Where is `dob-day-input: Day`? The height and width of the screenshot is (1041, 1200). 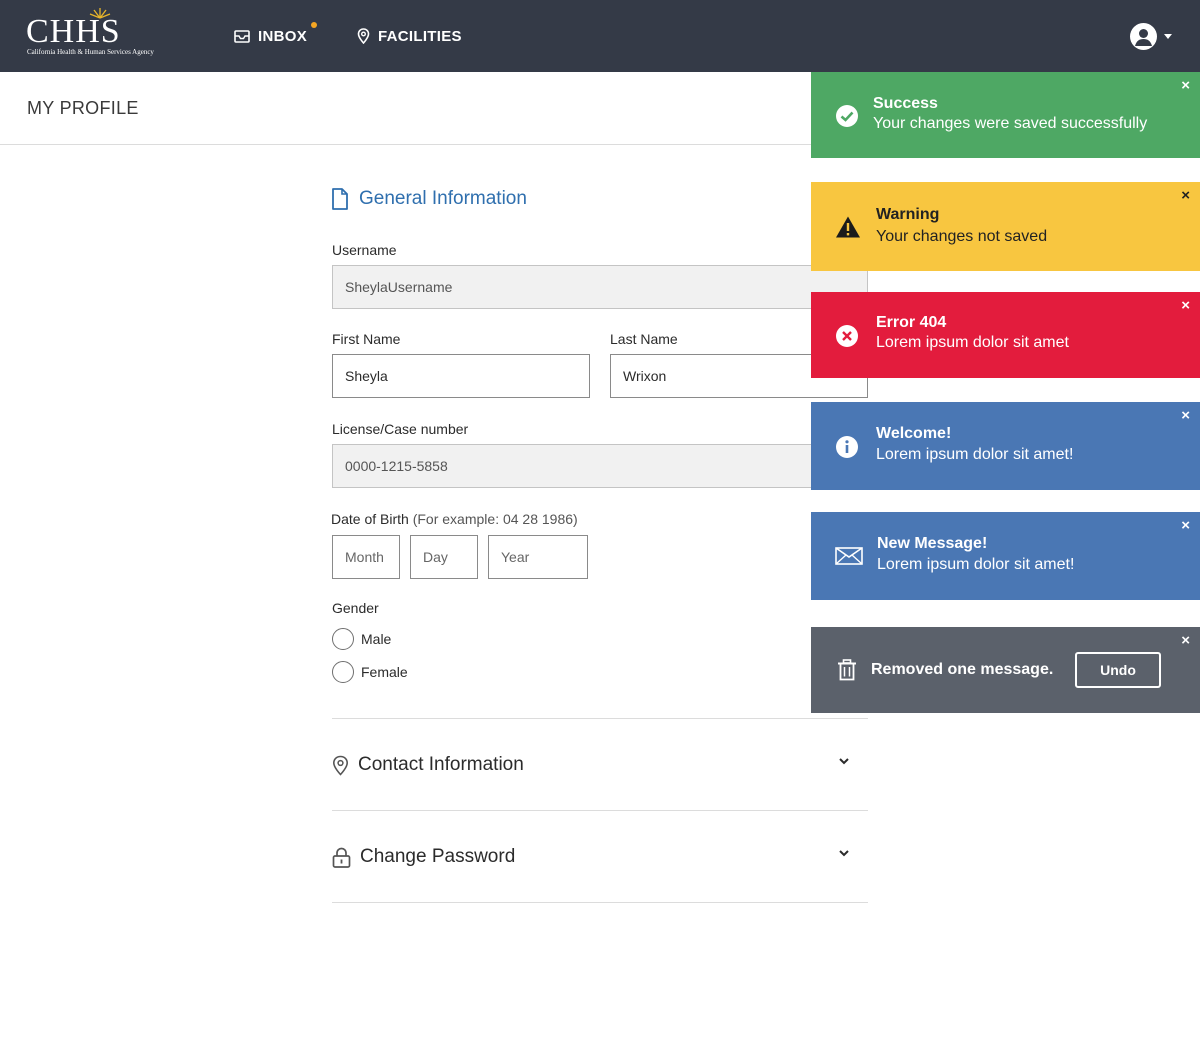
dob-day-input: Day is located at coordinates (444, 557).